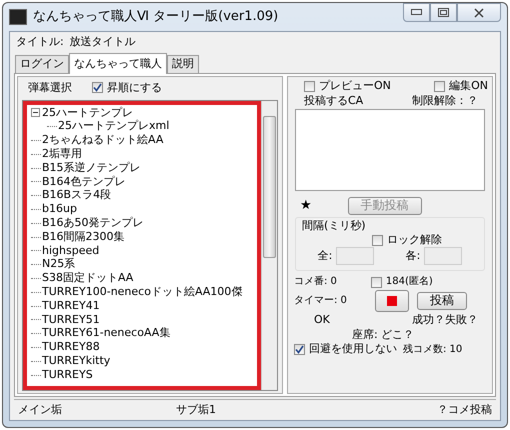 The height and width of the screenshot is (430, 510). I want to click on tree-item: TURREY41, so click(71, 306).